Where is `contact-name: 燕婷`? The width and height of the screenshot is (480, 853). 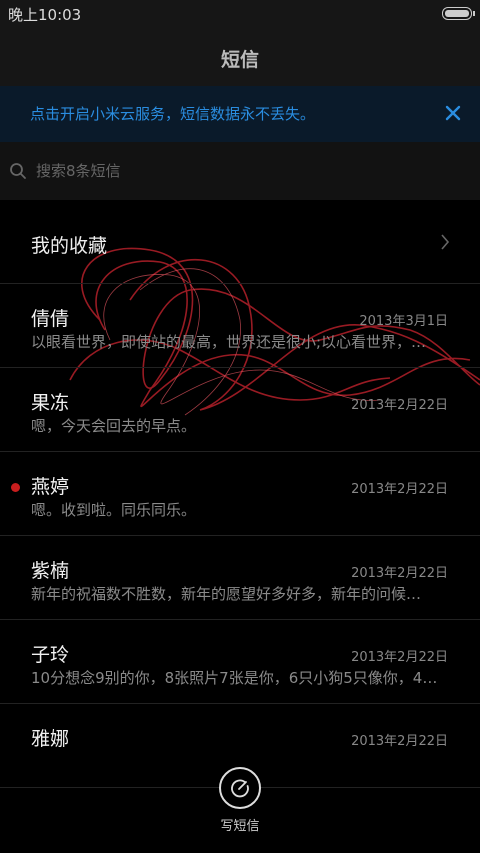 contact-name: 燕婷 is located at coordinates (50, 487).